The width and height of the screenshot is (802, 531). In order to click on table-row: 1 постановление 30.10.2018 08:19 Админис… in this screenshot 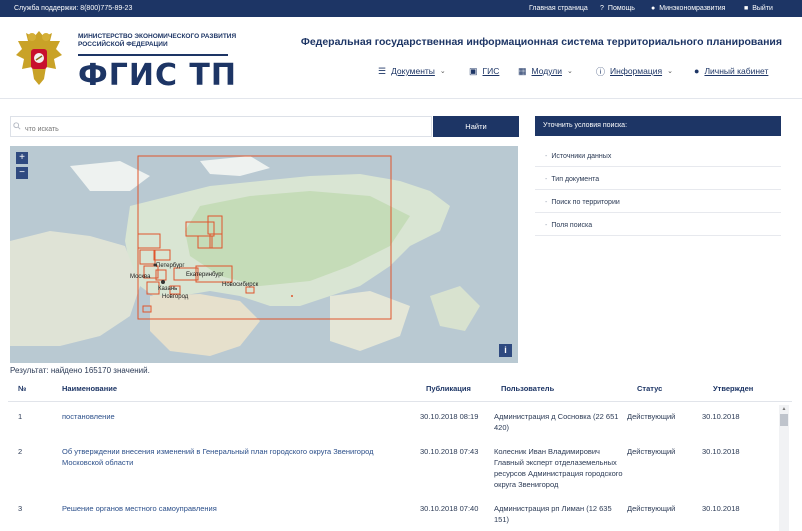, I will do `click(401, 426)`.